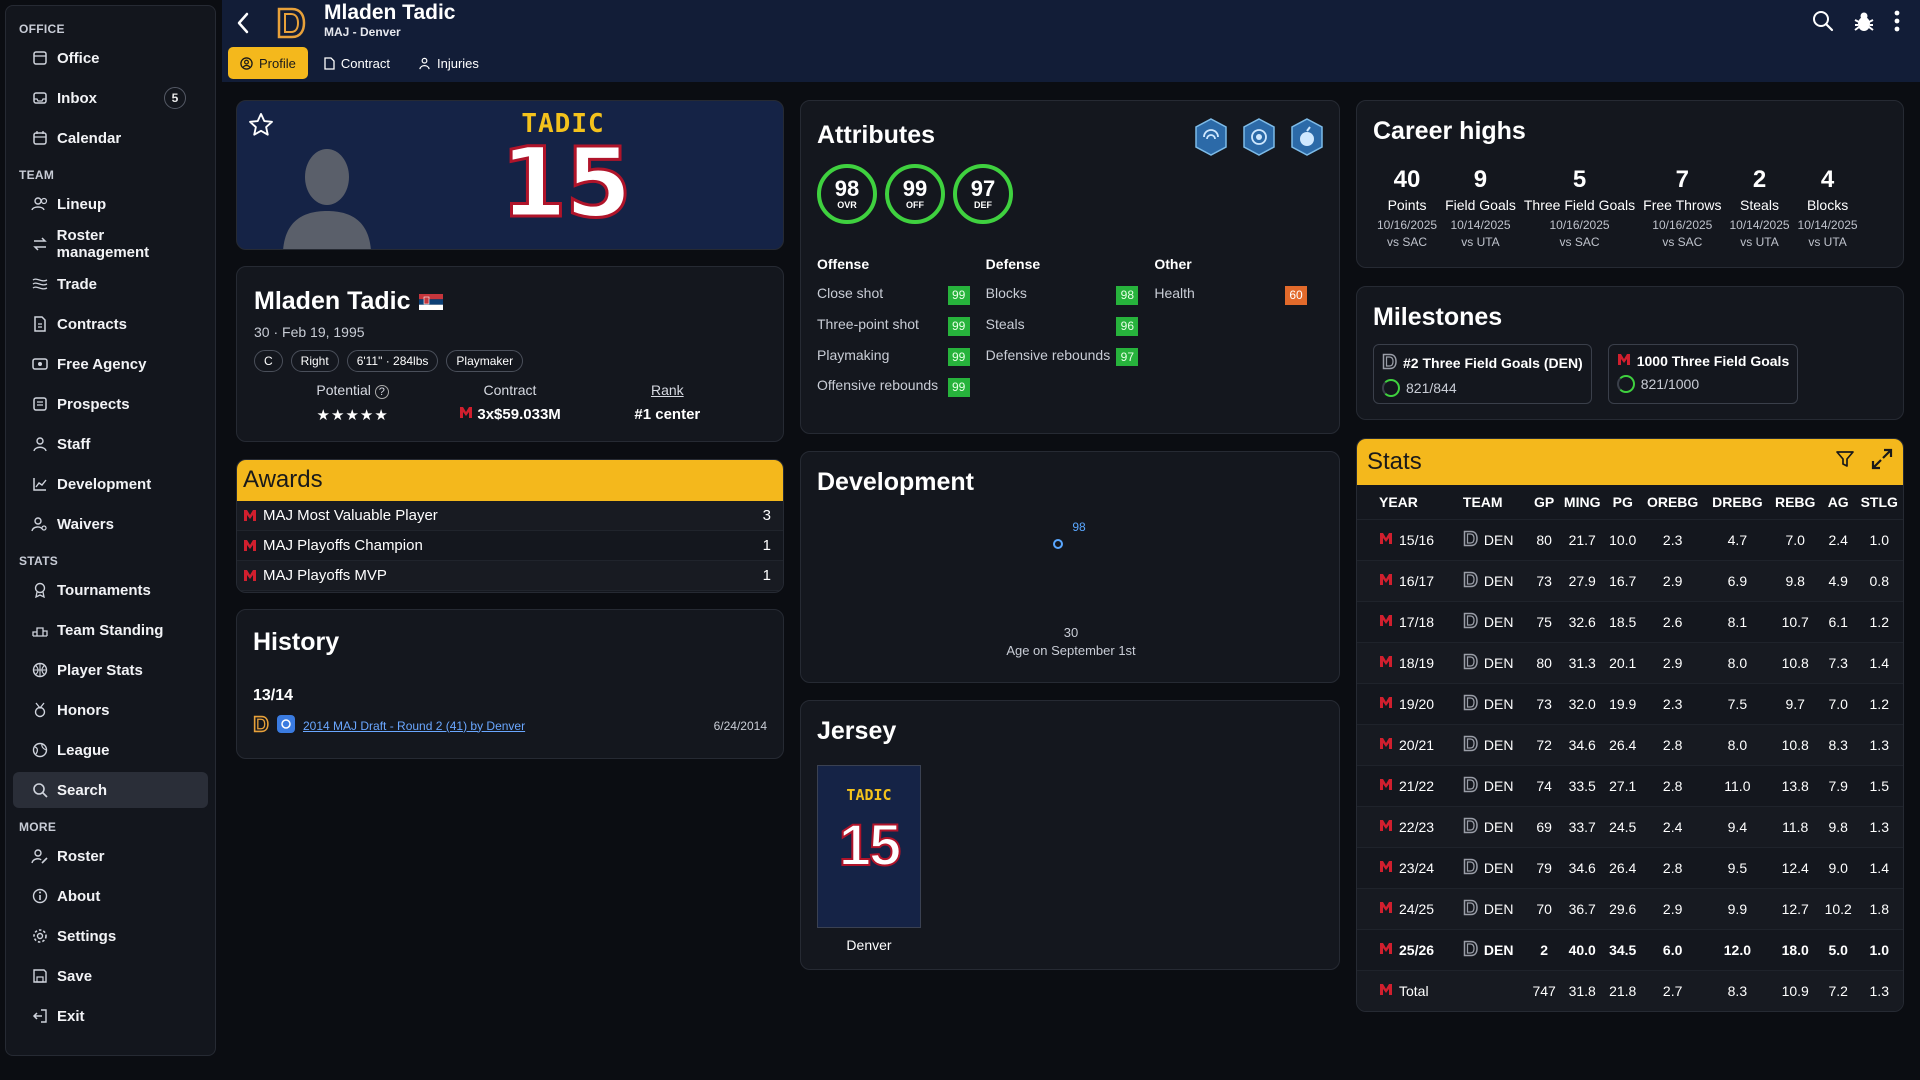 This screenshot has width=1920, height=1080. I want to click on sidebar-item-label: Honors, so click(83, 710).